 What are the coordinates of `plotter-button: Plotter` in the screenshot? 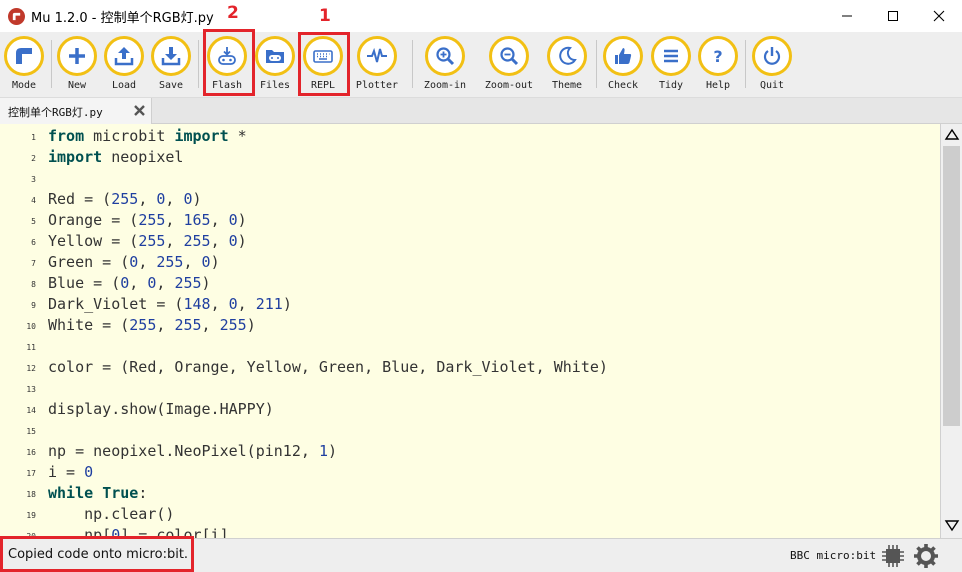 It's located at (377, 65).